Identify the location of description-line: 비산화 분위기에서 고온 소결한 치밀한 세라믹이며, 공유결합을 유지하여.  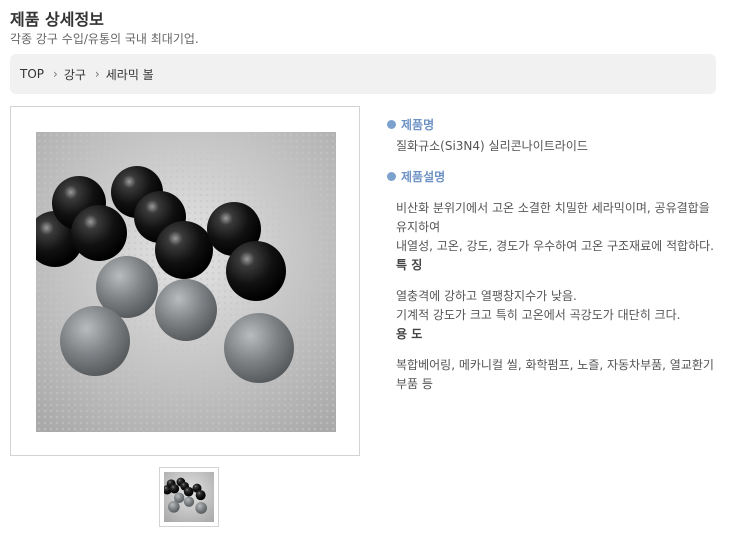
(553, 217).